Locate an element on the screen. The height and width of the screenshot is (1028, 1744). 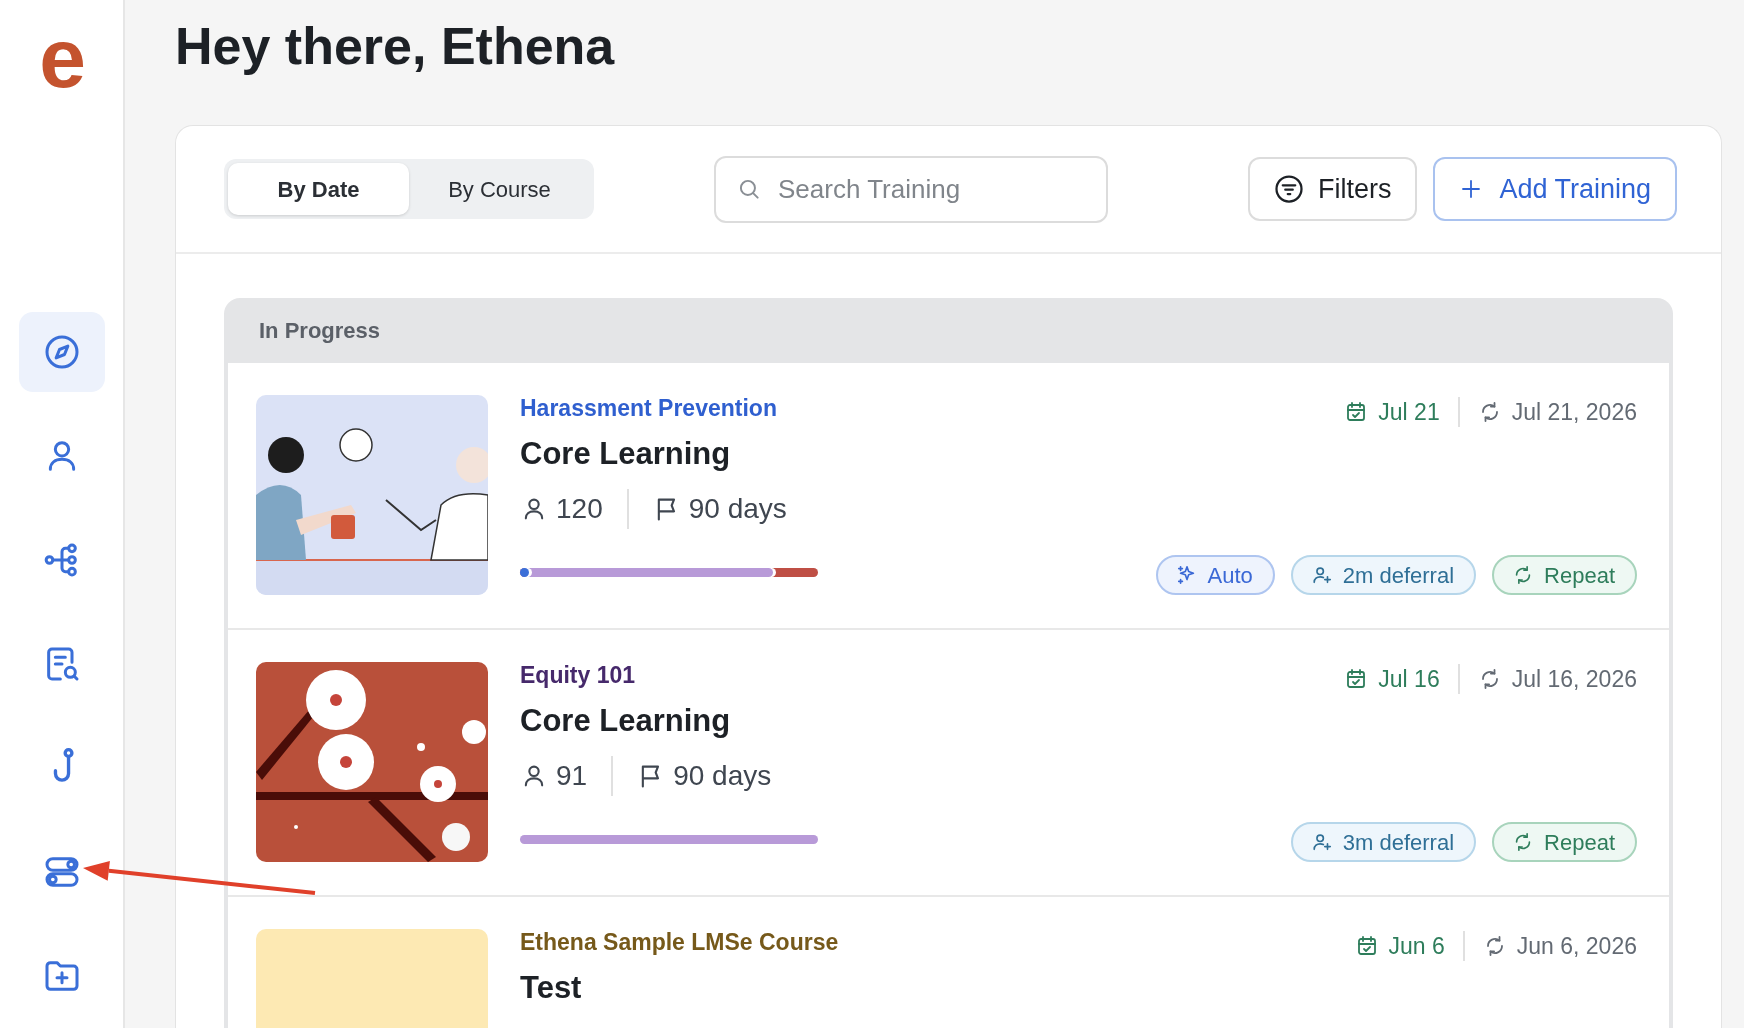
section-title: In Progress is located at coordinates (320, 331).